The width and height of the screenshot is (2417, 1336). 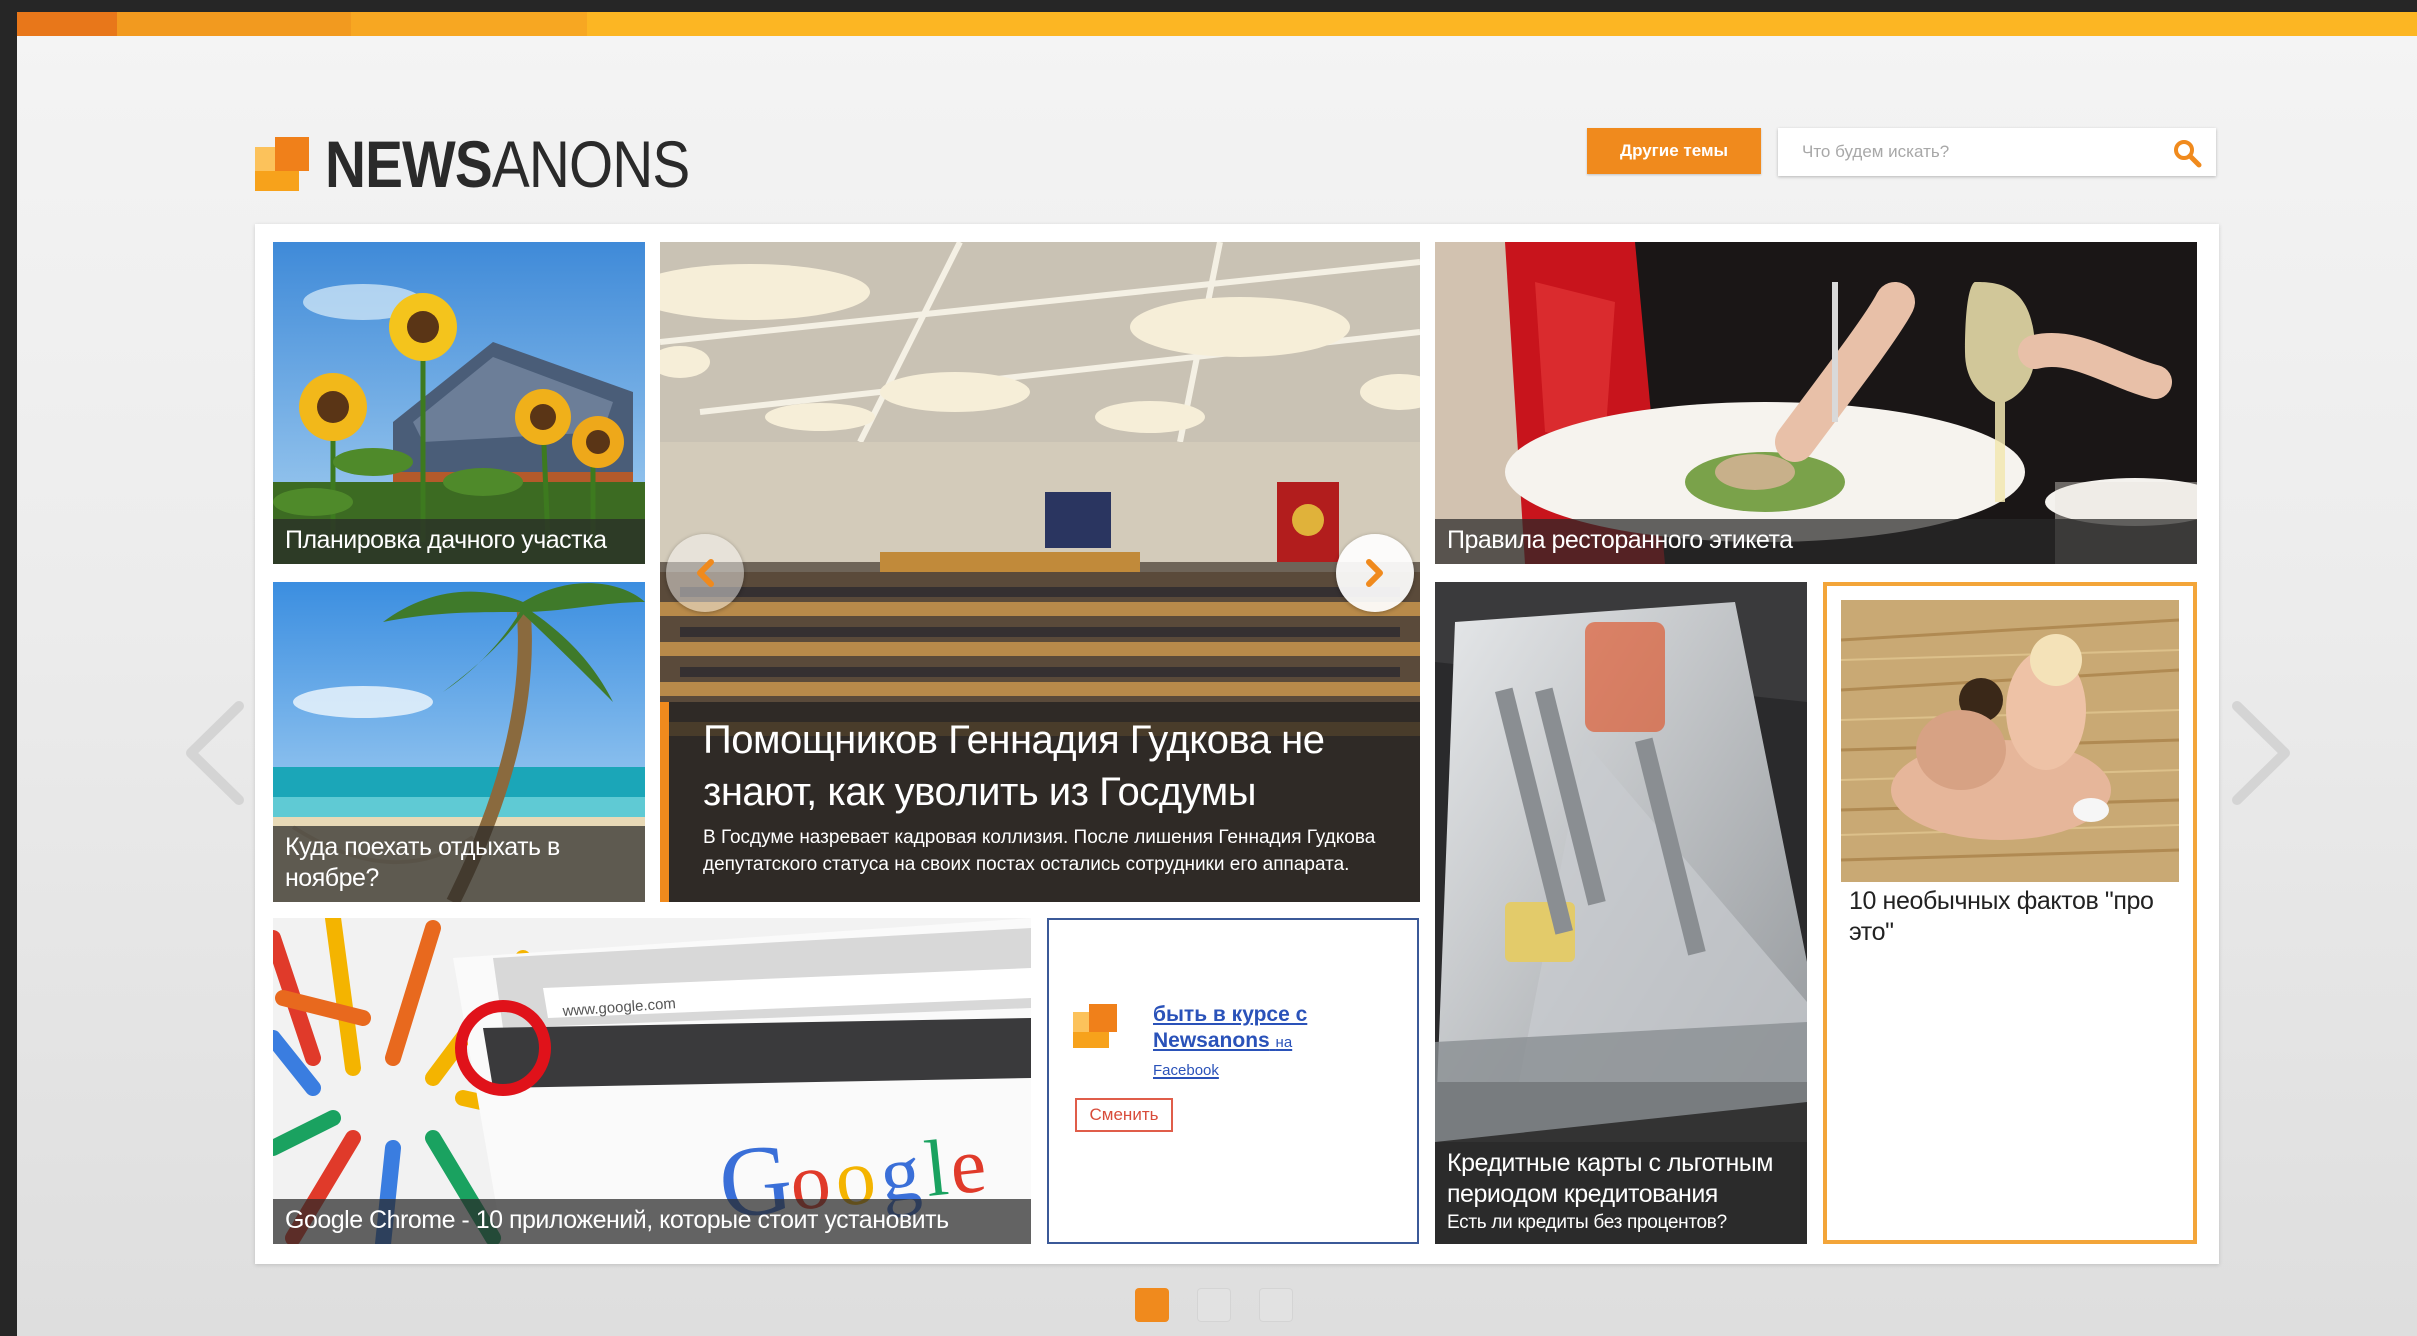 I want to click on other-topics-button: Другие темы, so click(x=1674, y=151).